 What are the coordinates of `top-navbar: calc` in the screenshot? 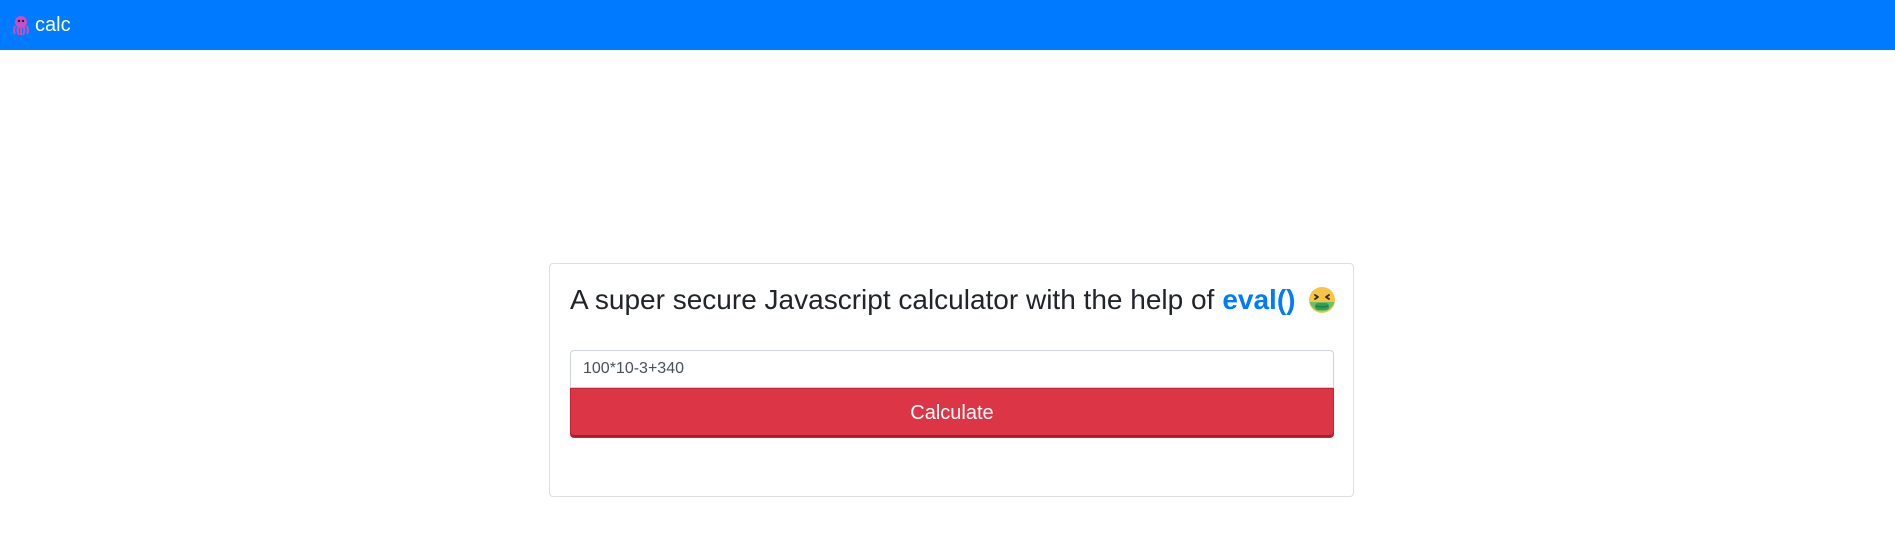 It's located at (947, 25).